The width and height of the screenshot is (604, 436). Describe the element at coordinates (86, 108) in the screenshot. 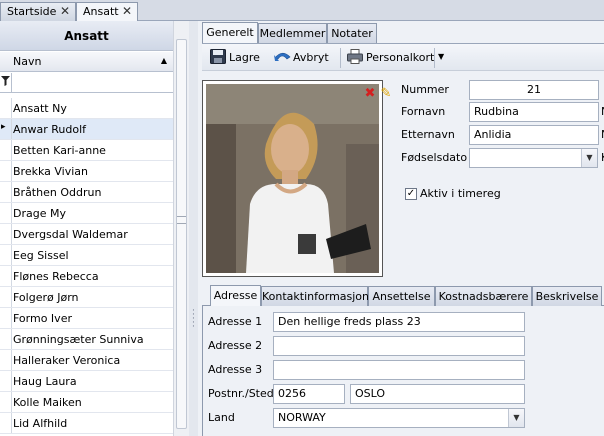

I see `list-item: Ansatt Ny` at that location.